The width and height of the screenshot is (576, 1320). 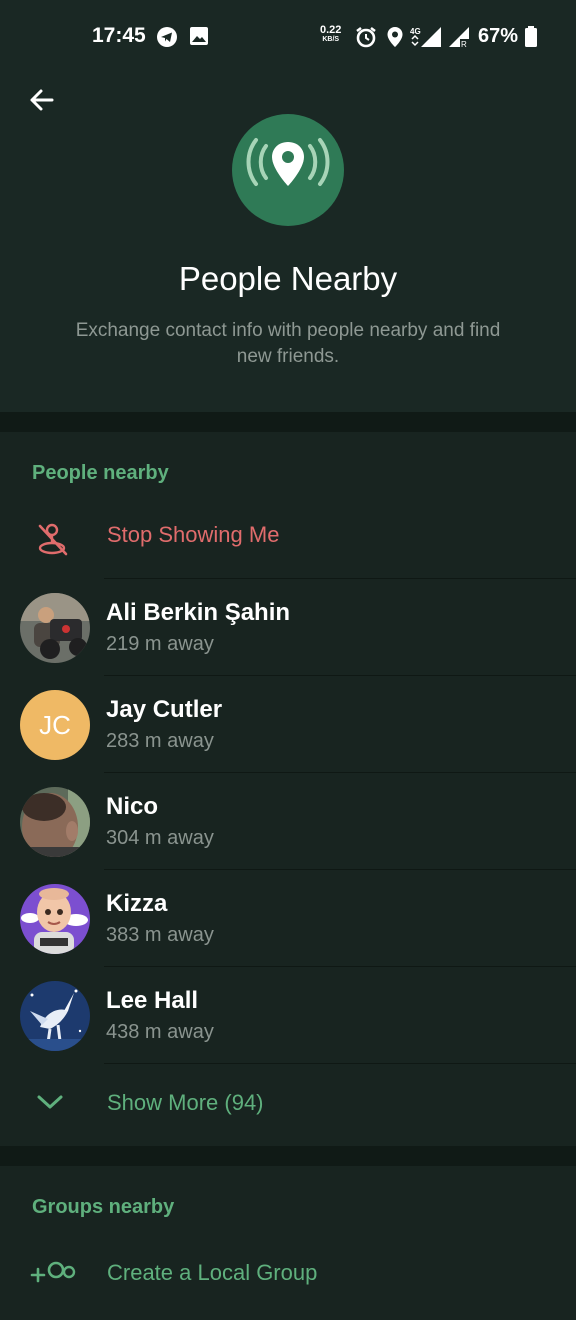 I want to click on person-row: Lee Hall 438 m away, so click(x=288, y=1015).